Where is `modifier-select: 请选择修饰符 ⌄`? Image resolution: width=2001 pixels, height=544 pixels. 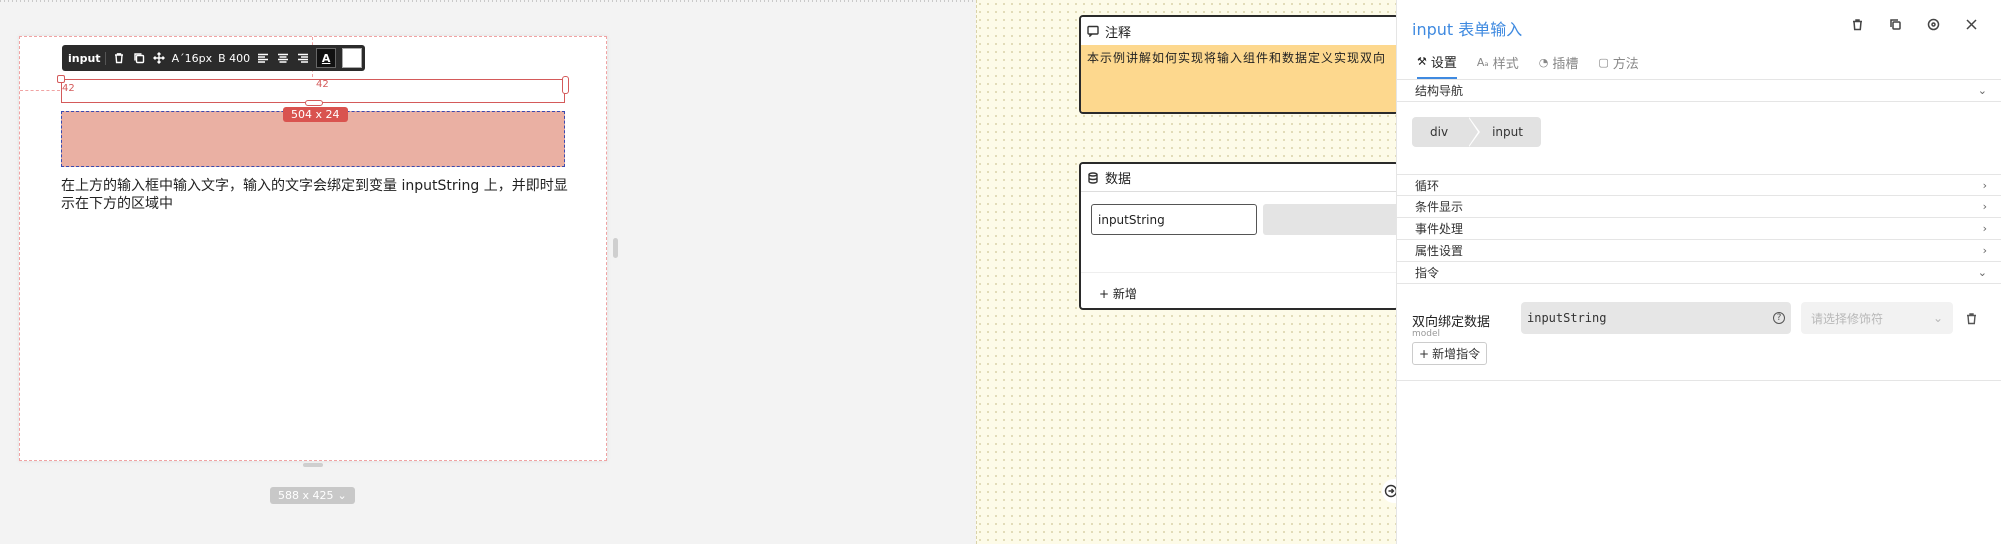
modifier-select: 请选择修饰符 ⌄ is located at coordinates (1877, 318).